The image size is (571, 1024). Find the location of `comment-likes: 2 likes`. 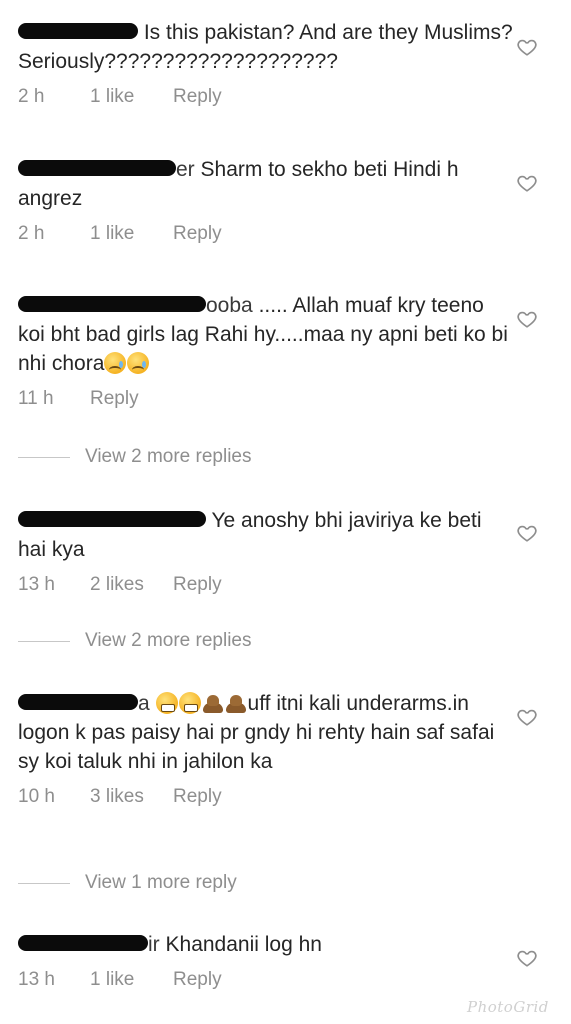

comment-likes: 2 likes is located at coordinates (131, 585).